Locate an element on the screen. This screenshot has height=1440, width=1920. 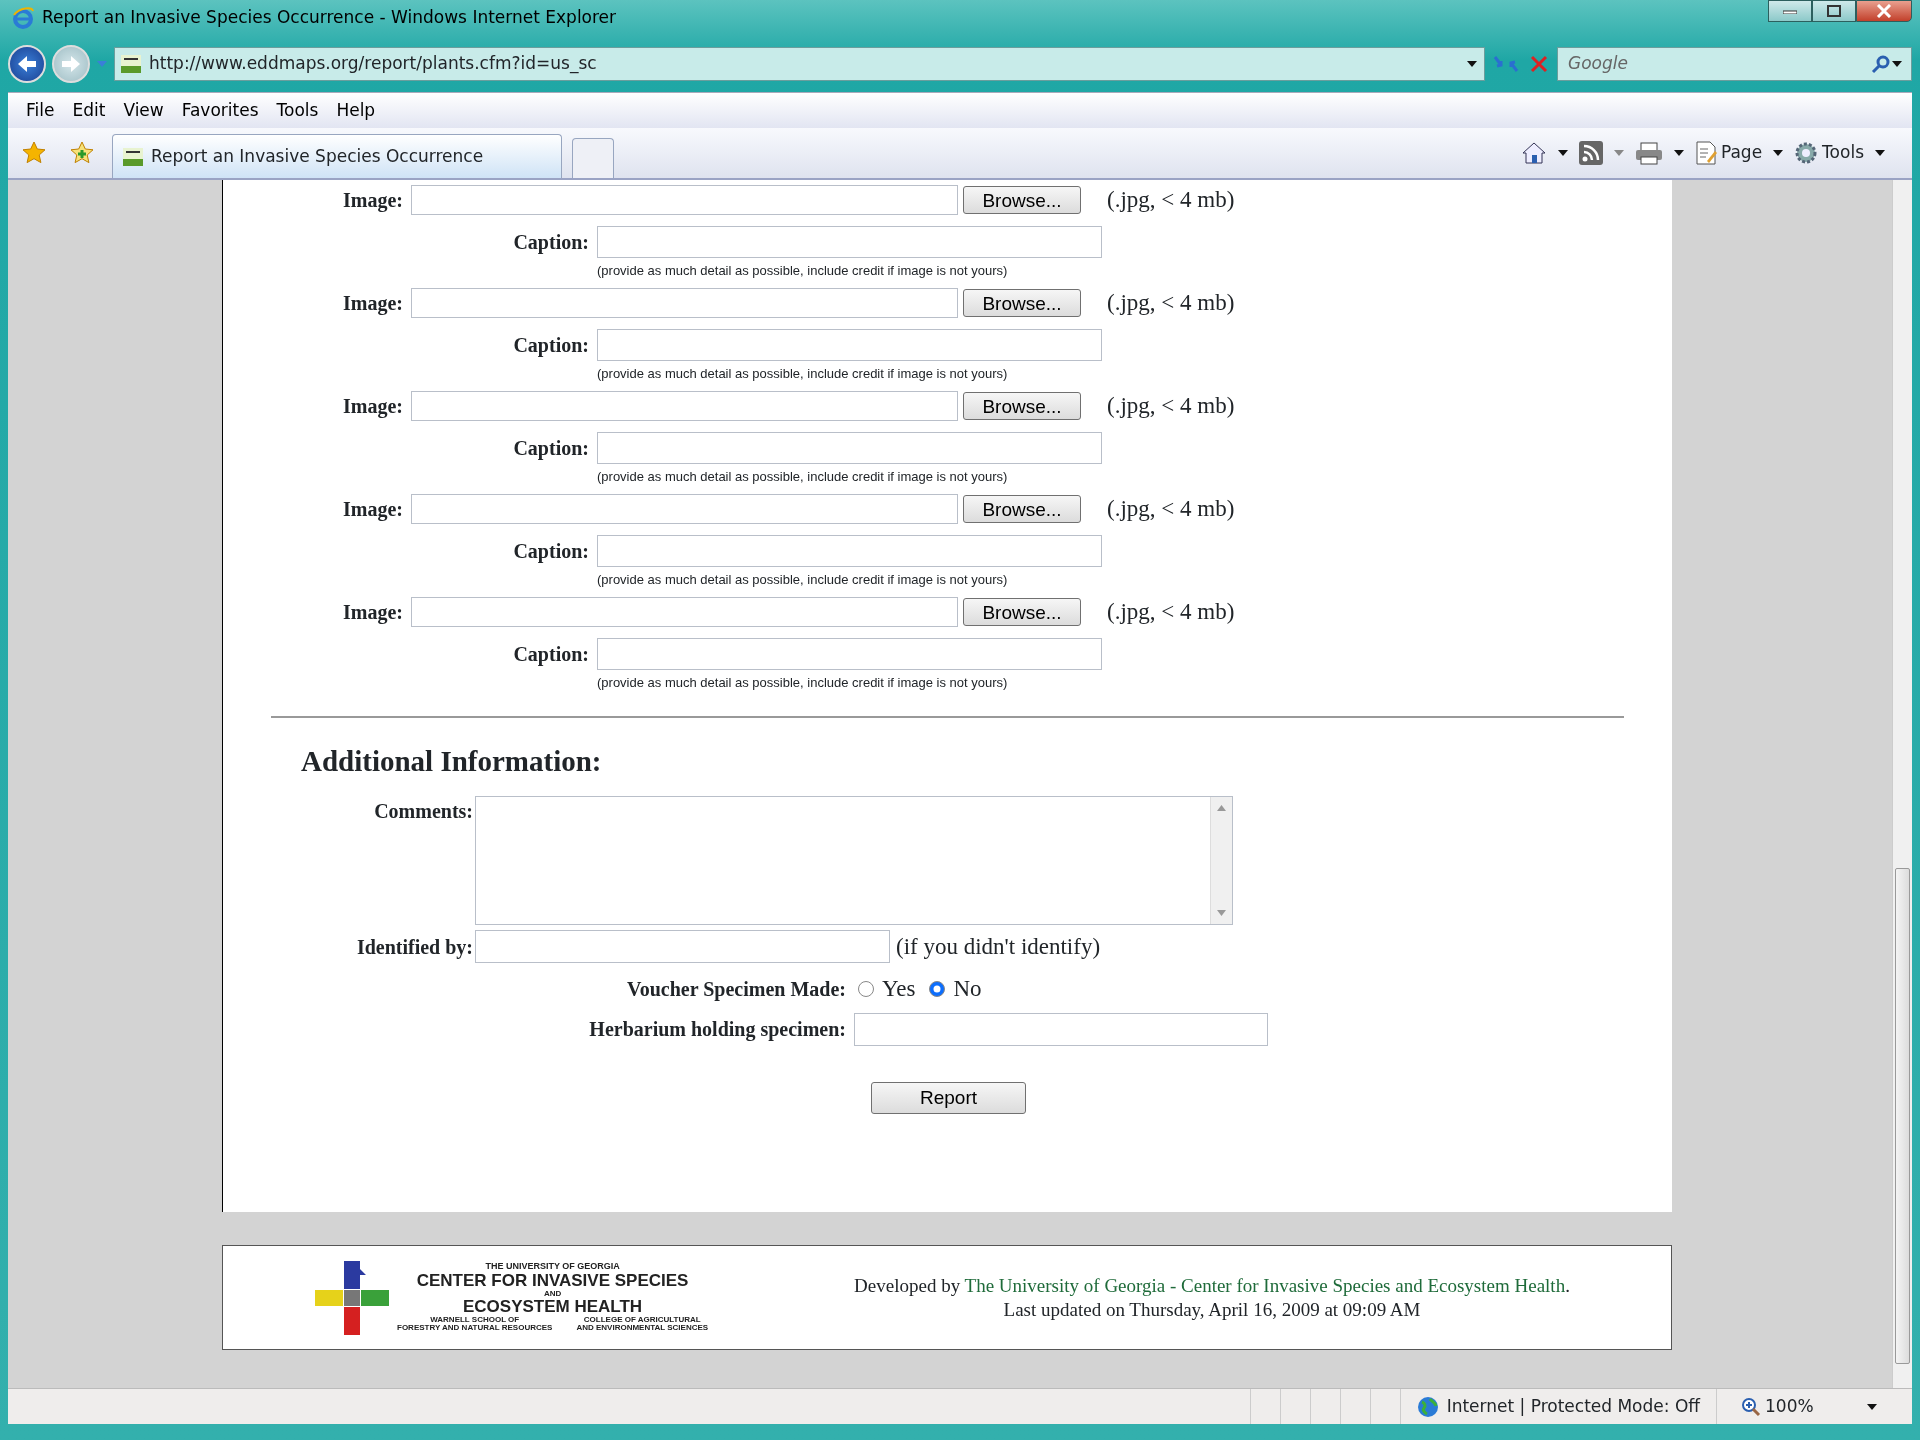
printer-icon is located at coordinates (1648, 153).